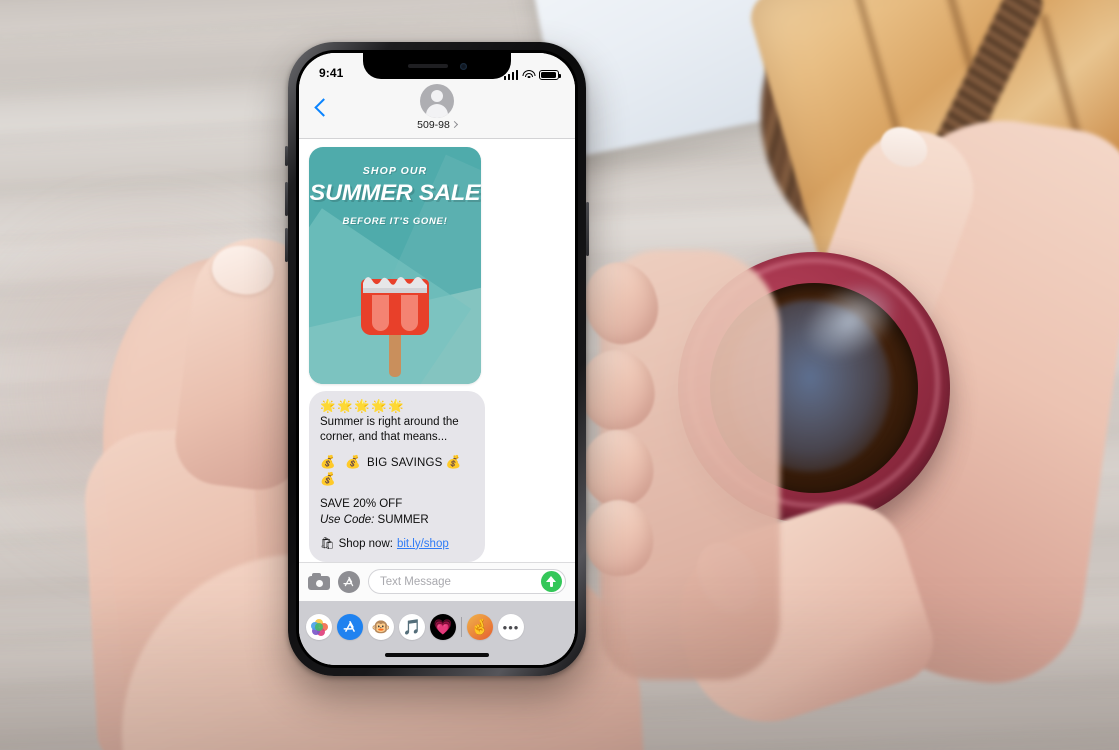  I want to click on home-indicator, so click(437, 655).